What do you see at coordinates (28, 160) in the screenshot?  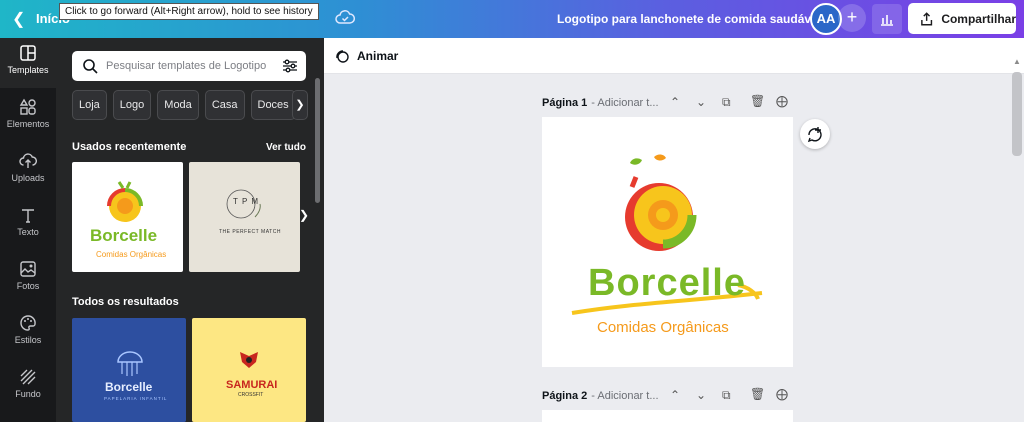 I see `upload-icon` at bounding box center [28, 160].